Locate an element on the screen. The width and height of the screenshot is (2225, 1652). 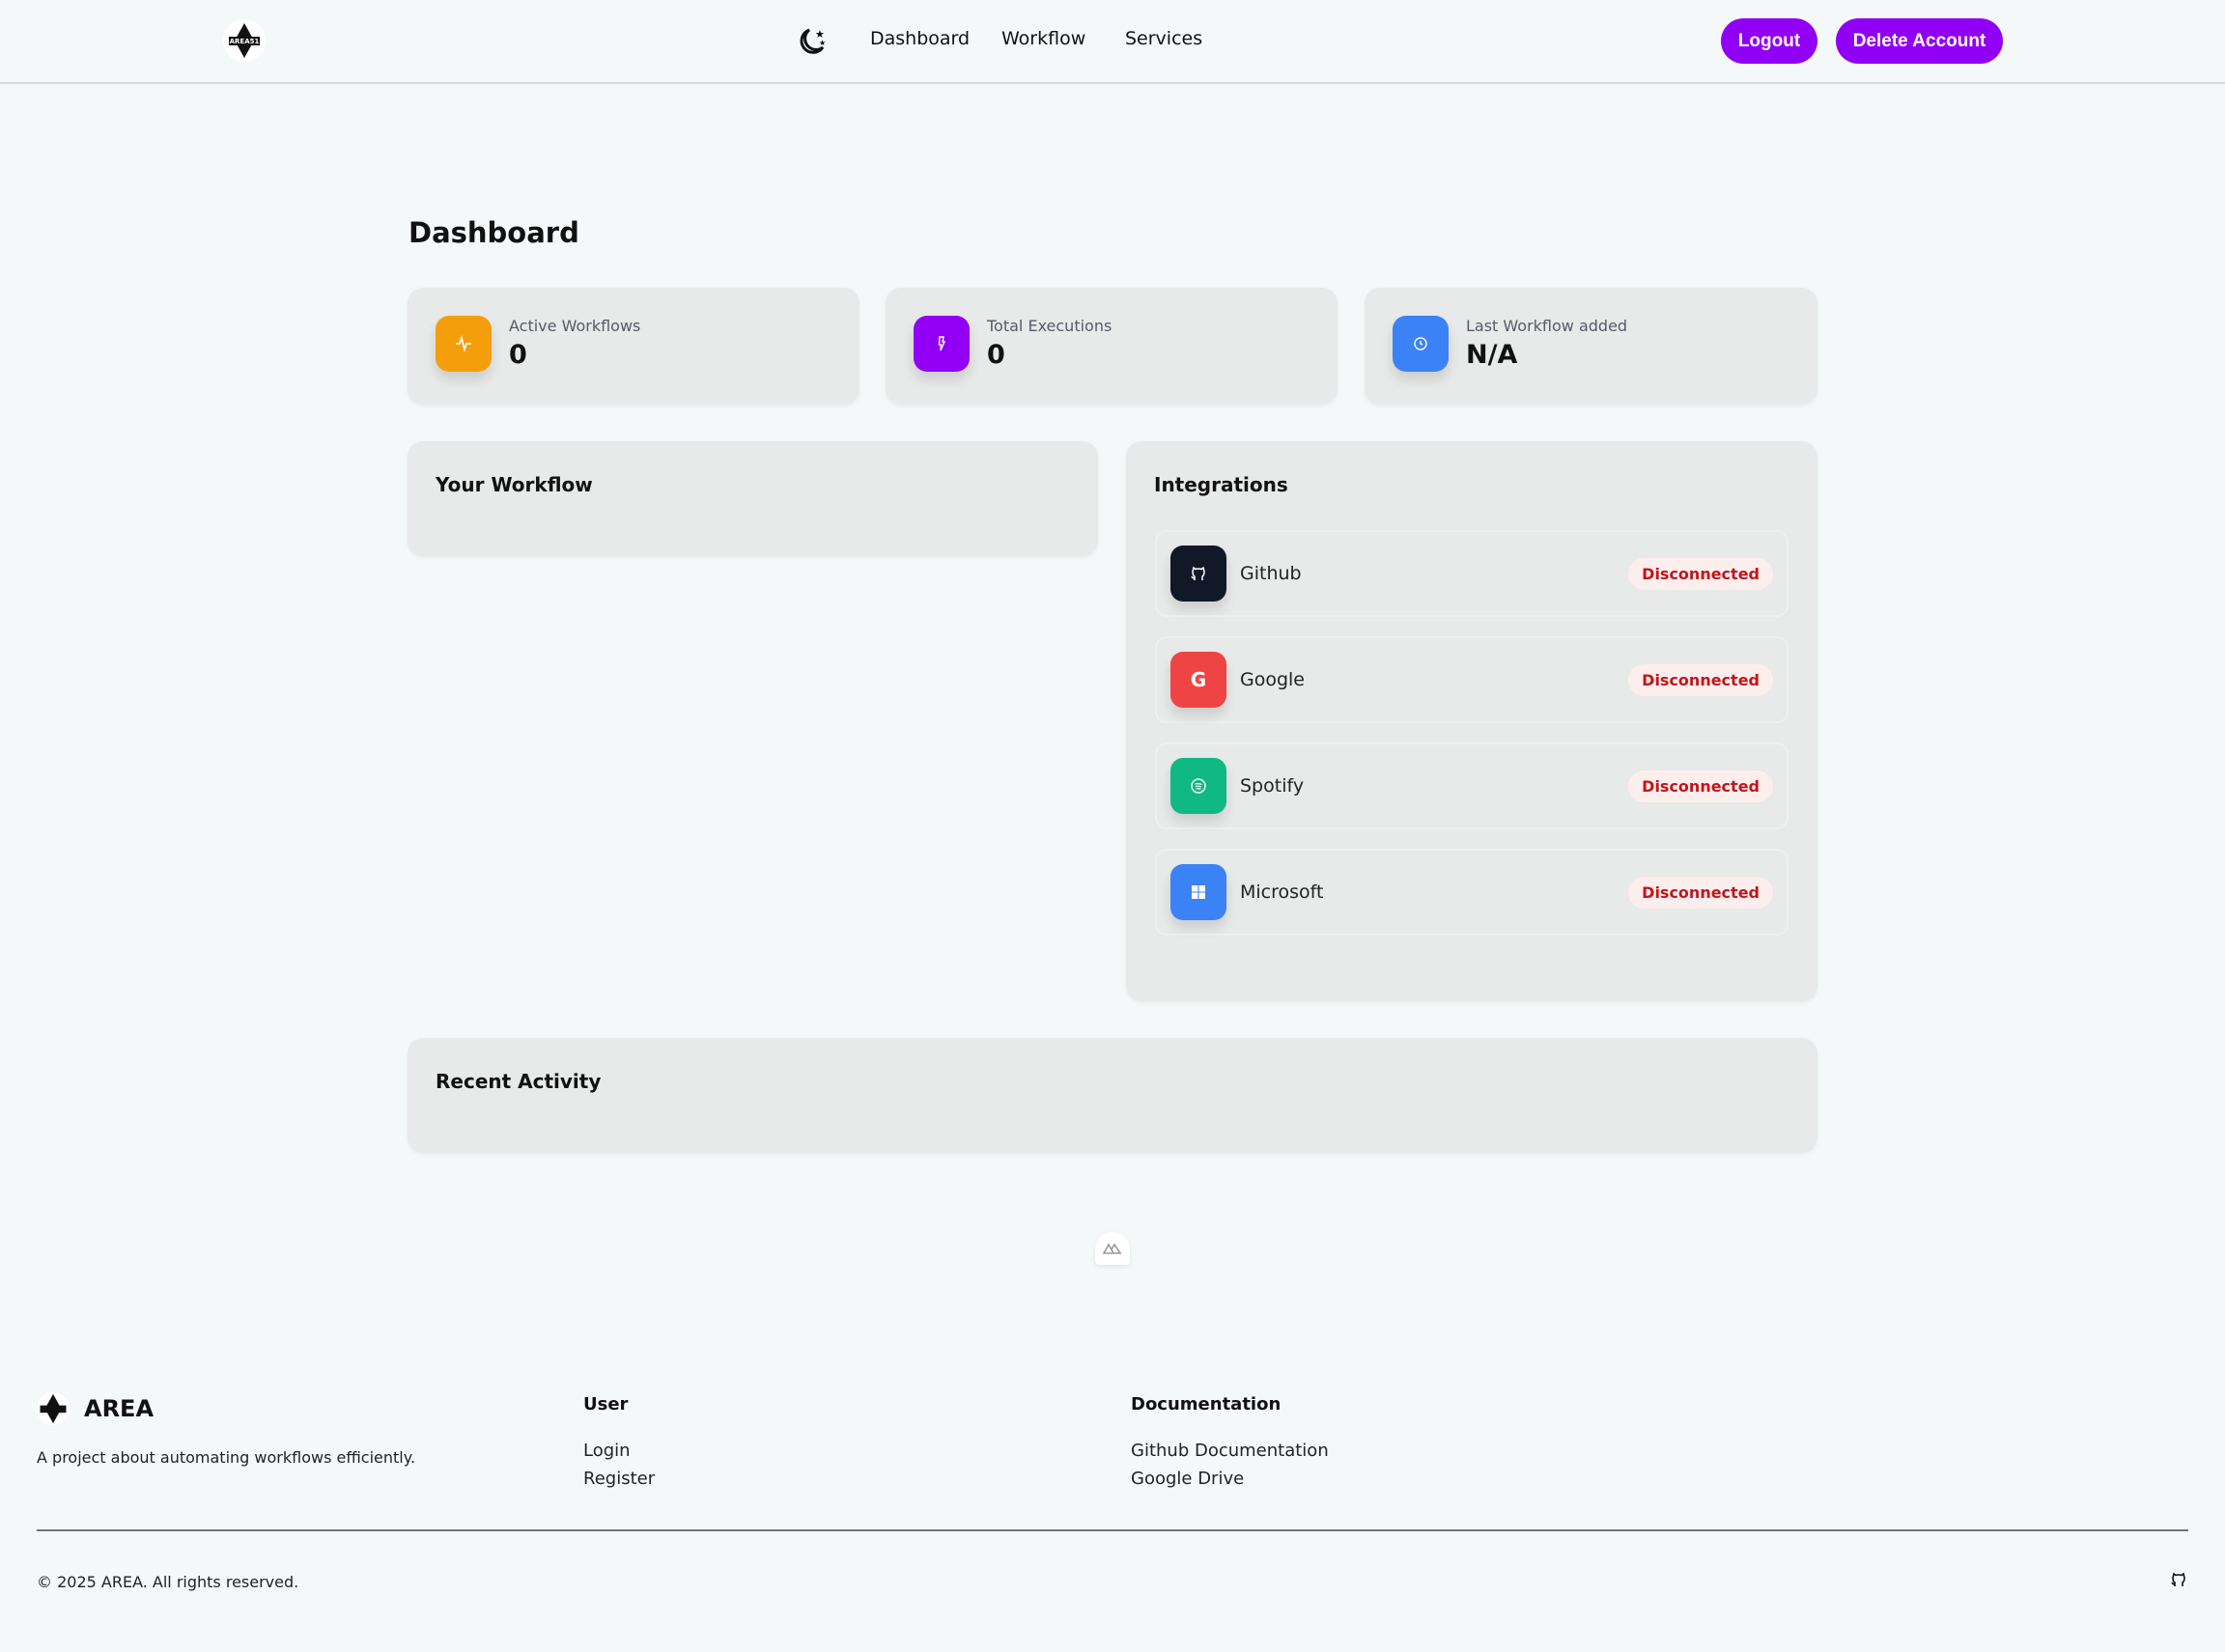
integration-google: G Google Disconnected is located at coordinates (1472, 680).